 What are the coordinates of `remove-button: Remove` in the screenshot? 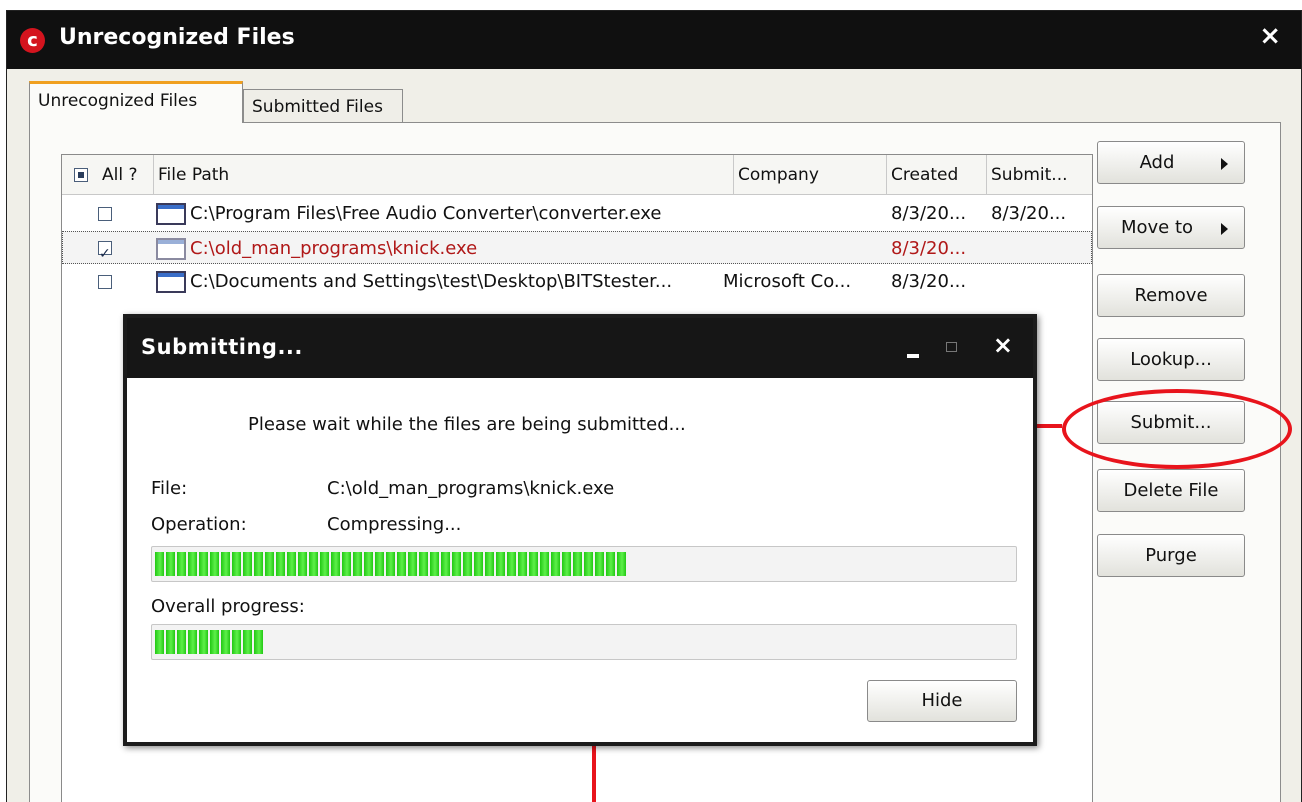 It's located at (1171, 295).